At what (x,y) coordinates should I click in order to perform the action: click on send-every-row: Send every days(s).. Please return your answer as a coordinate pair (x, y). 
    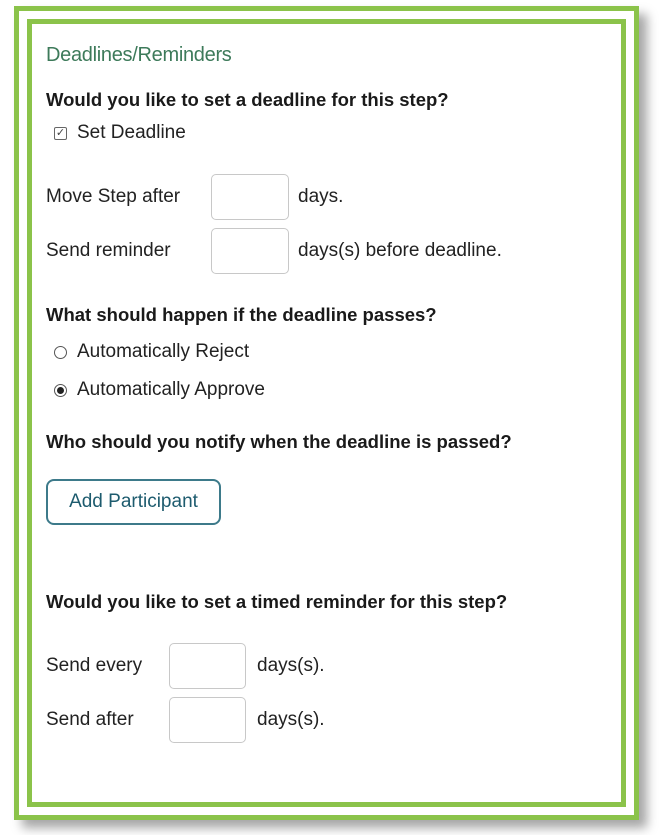
    Looking at the image, I should click on (328, 666).